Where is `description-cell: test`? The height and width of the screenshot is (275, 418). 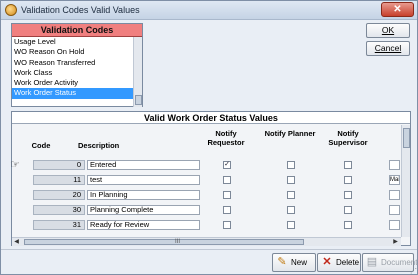
description-cell: test is located at coordinates (143, 180).